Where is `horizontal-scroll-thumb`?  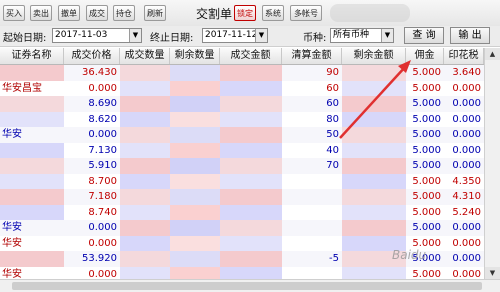 horizontal-scroll-thumb is located at coordinates (247, 286).